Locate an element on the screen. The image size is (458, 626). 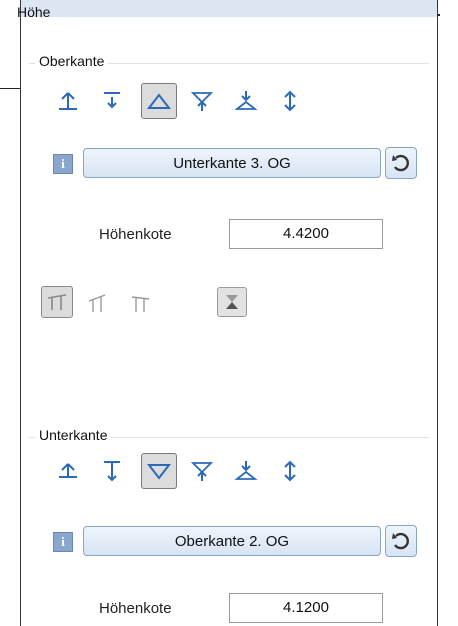
panel-title: Höhe is located at coordinates (34, 12).